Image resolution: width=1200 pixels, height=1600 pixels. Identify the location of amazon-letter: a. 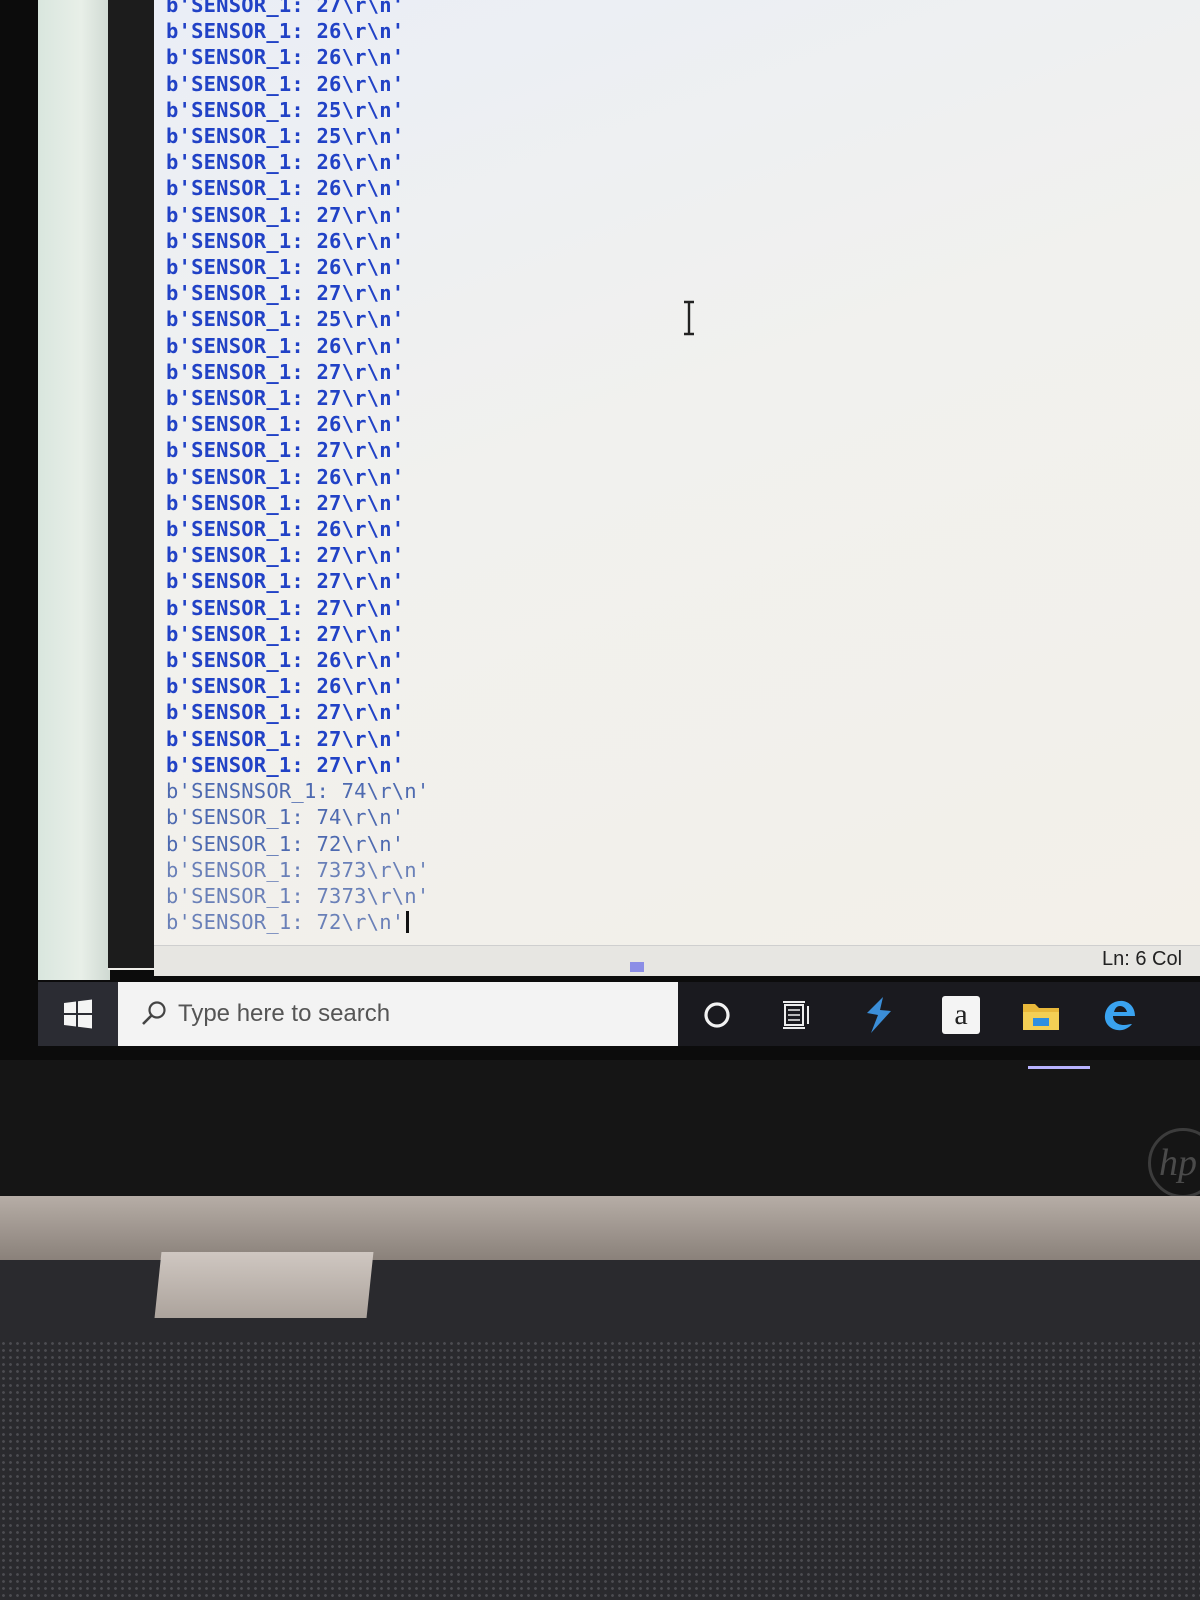
(961, 1014).